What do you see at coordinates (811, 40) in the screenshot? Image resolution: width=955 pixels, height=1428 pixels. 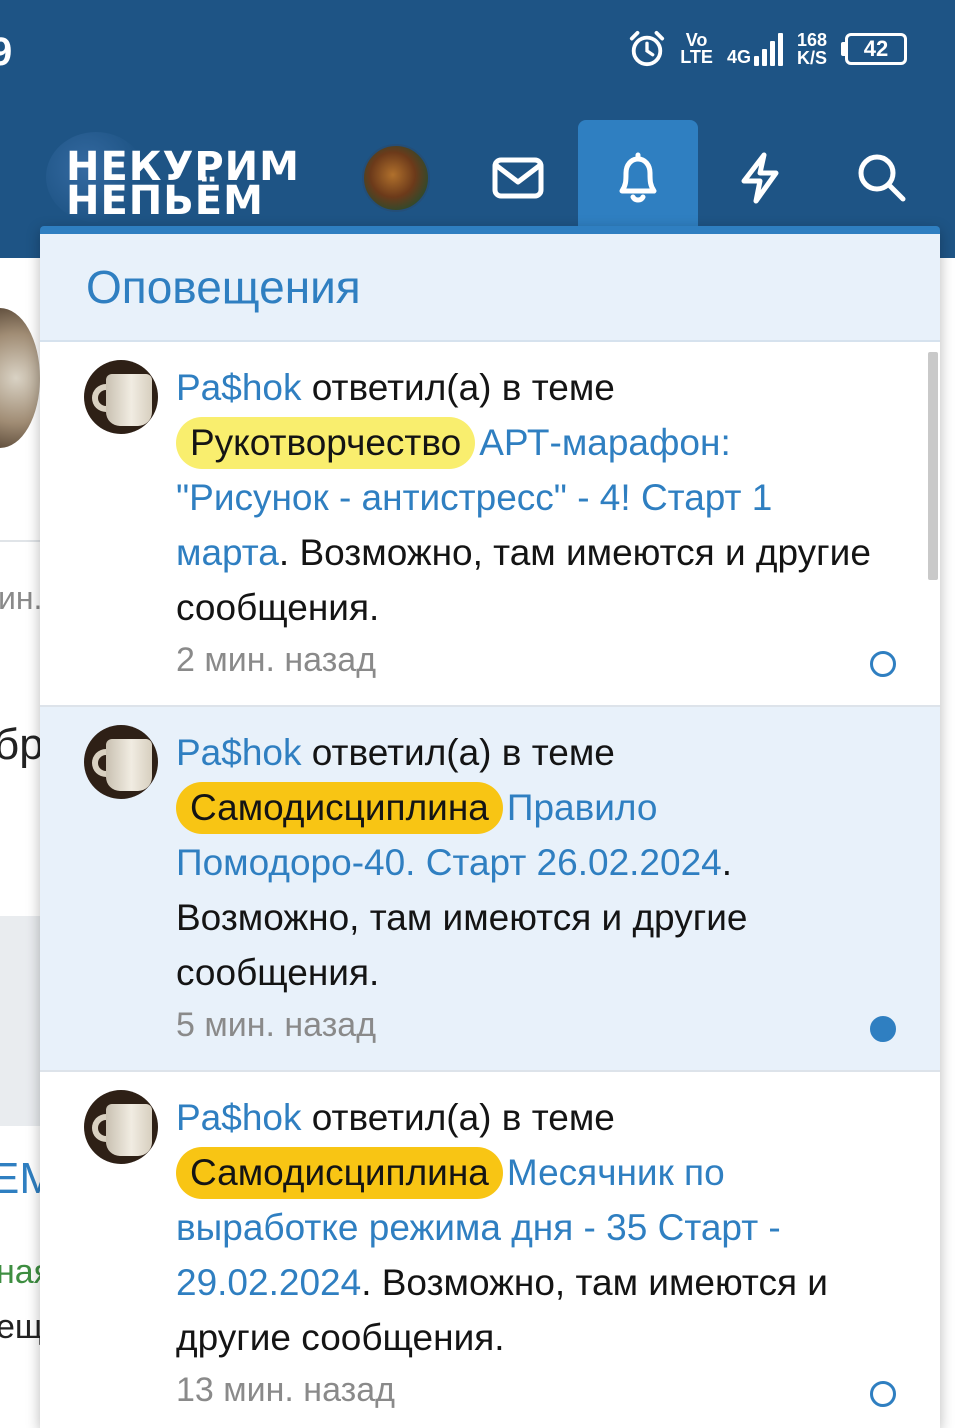 I see `speed-value: 168` at bounding box center [811, 40].